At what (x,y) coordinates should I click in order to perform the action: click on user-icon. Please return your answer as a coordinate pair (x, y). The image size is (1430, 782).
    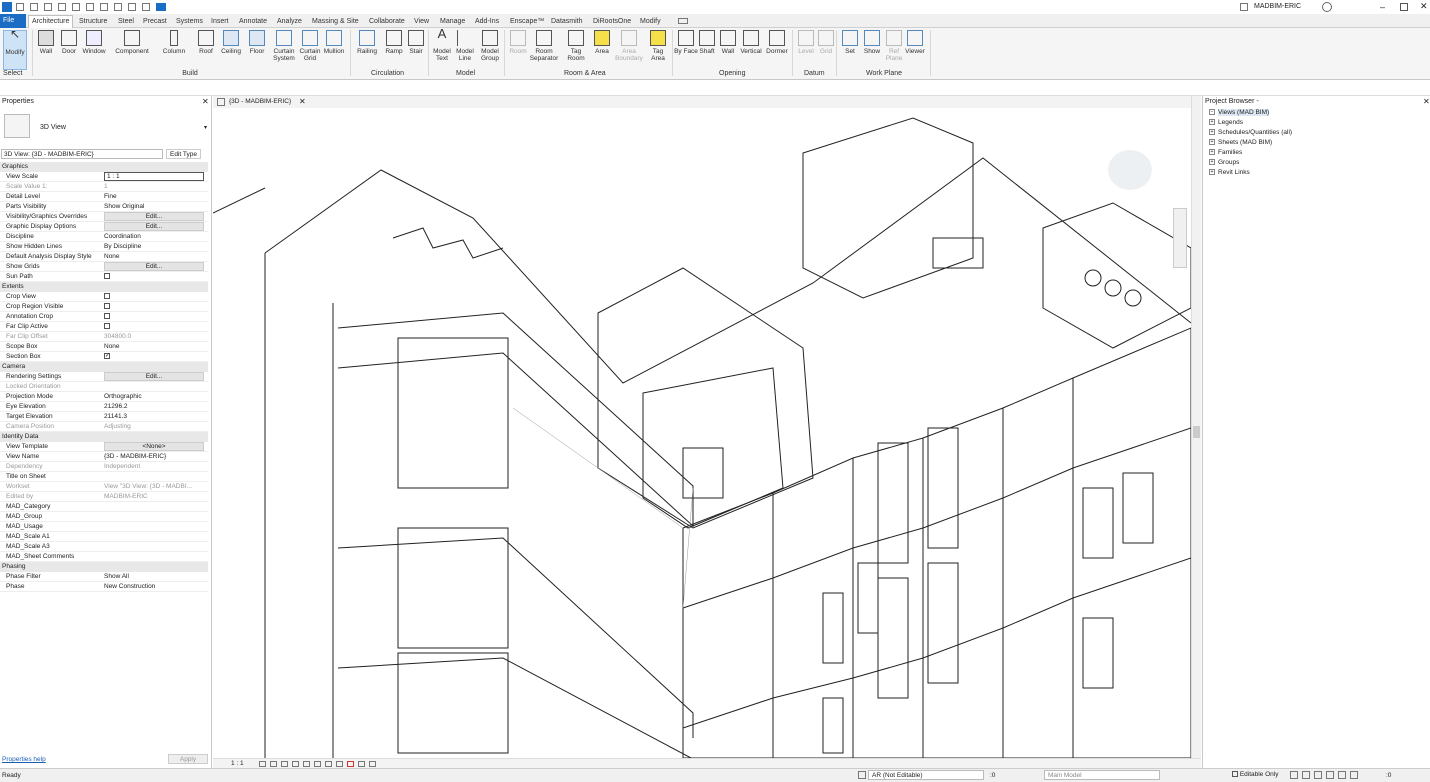
    Looking at the image, I should click on (1244, 7).